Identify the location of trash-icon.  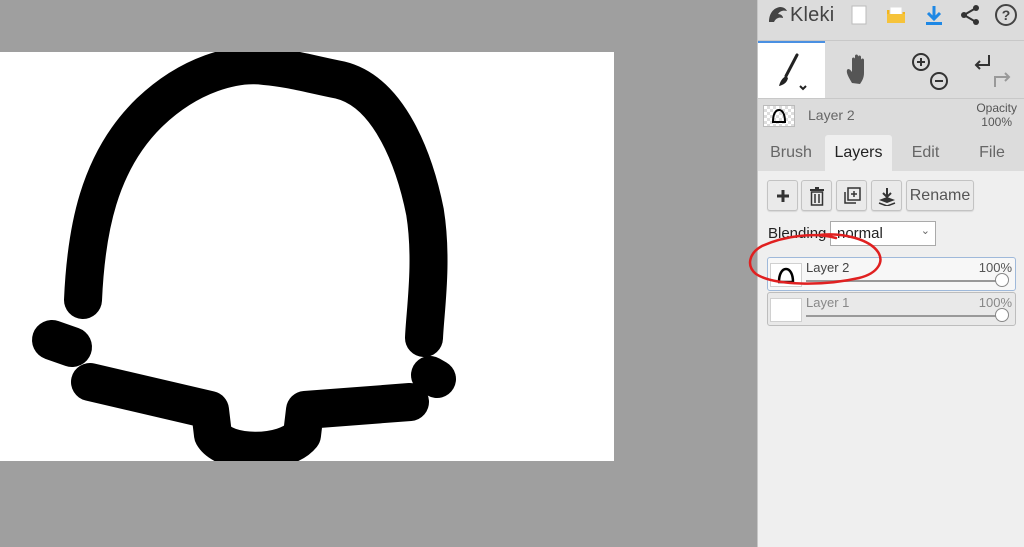
(816, 196).